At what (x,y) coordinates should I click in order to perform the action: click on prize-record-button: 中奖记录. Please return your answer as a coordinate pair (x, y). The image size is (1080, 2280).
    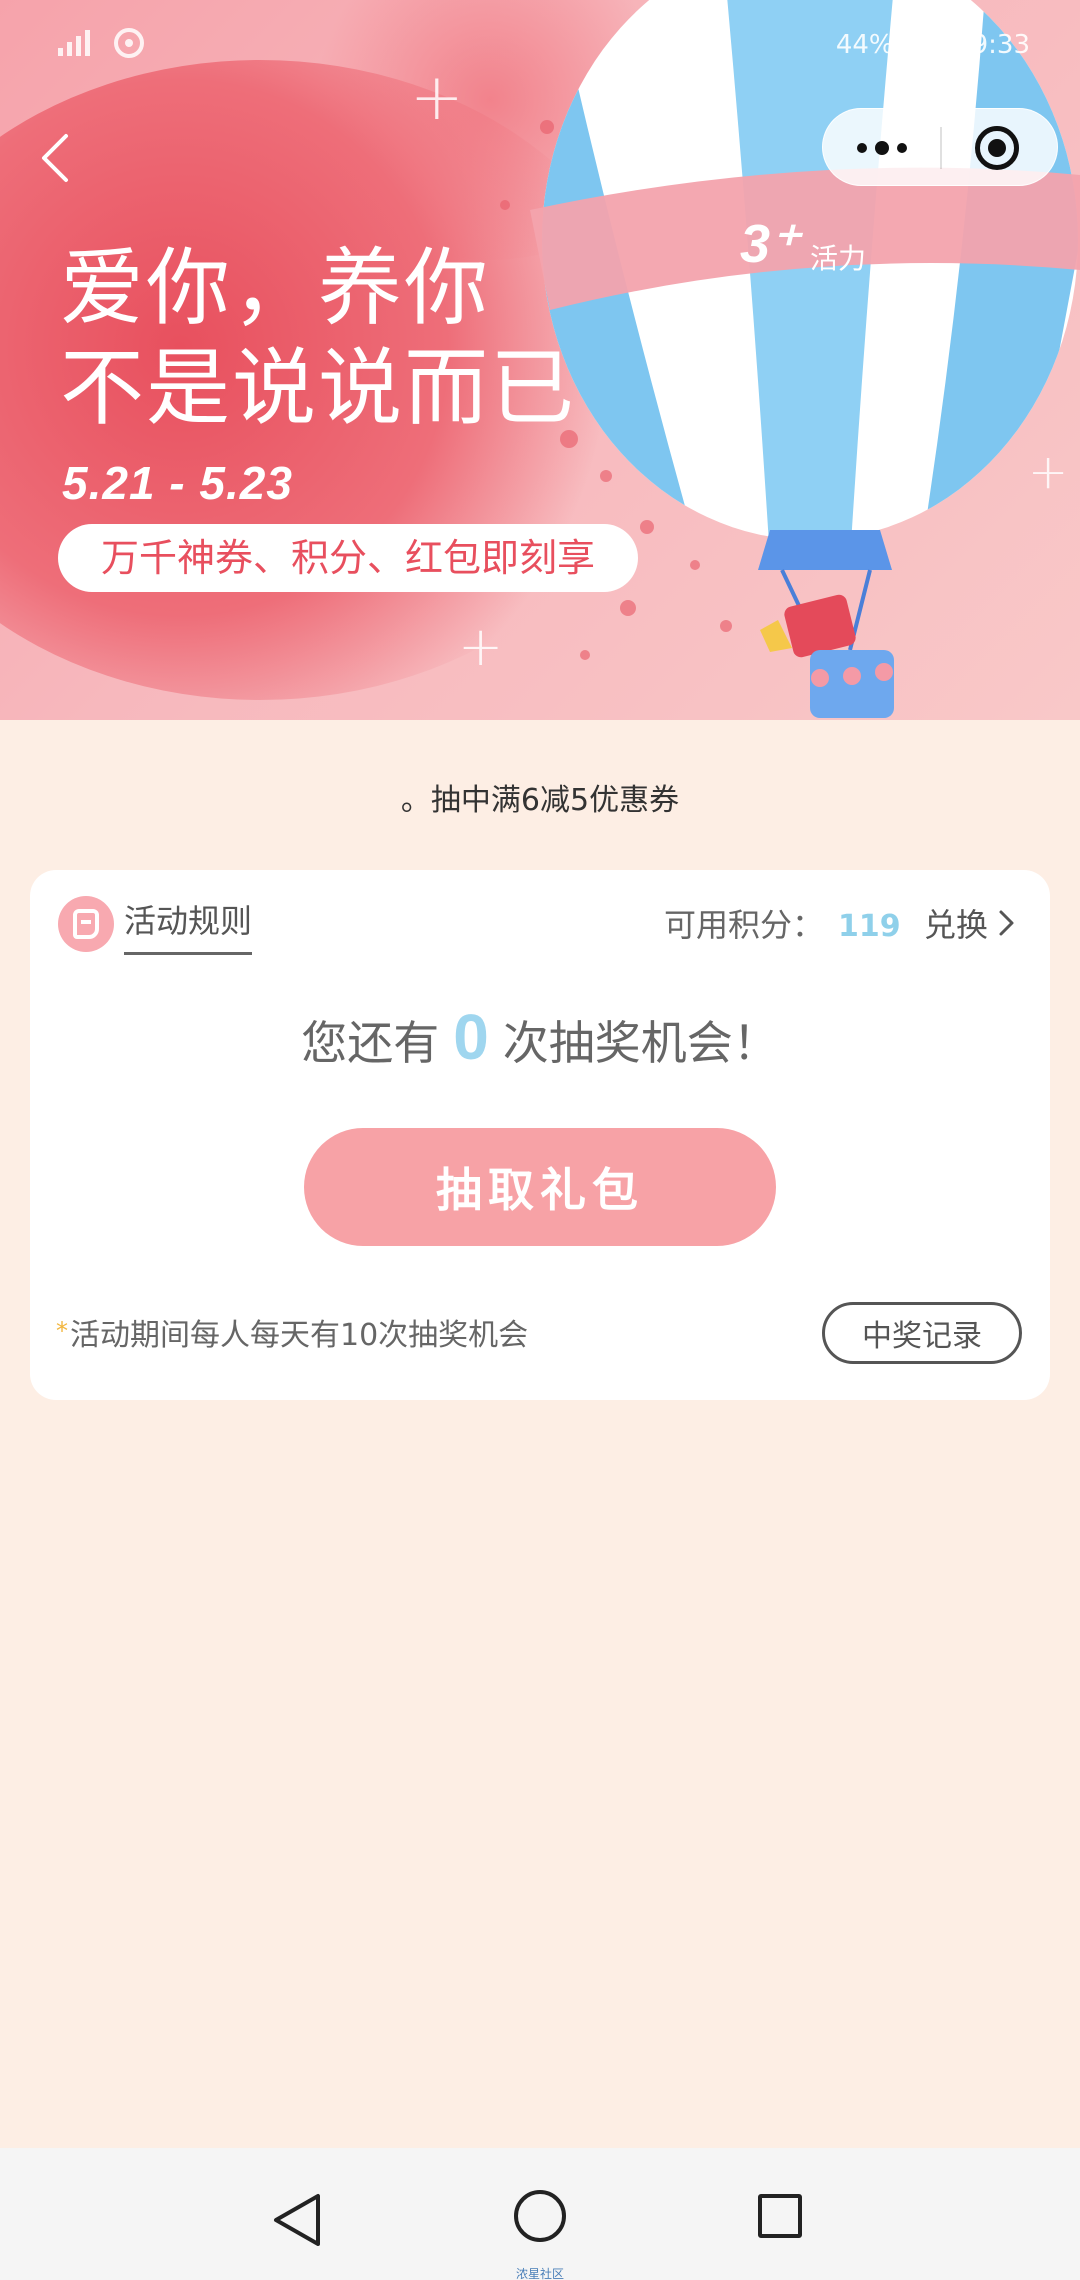
    Looking at the image, I should click on (922, 1333).